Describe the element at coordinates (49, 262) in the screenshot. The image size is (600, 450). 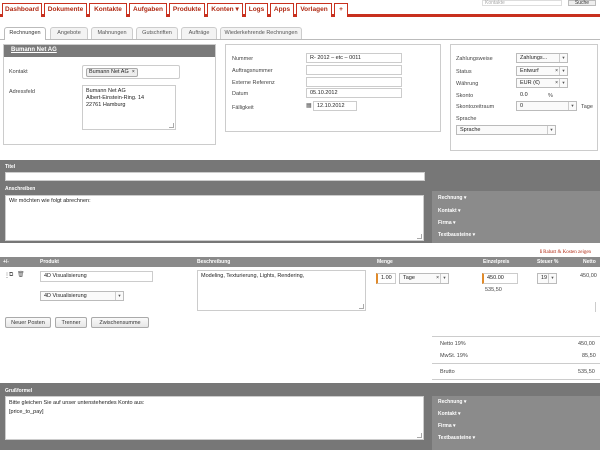
I see `col-produkt: Produkt` at that location.